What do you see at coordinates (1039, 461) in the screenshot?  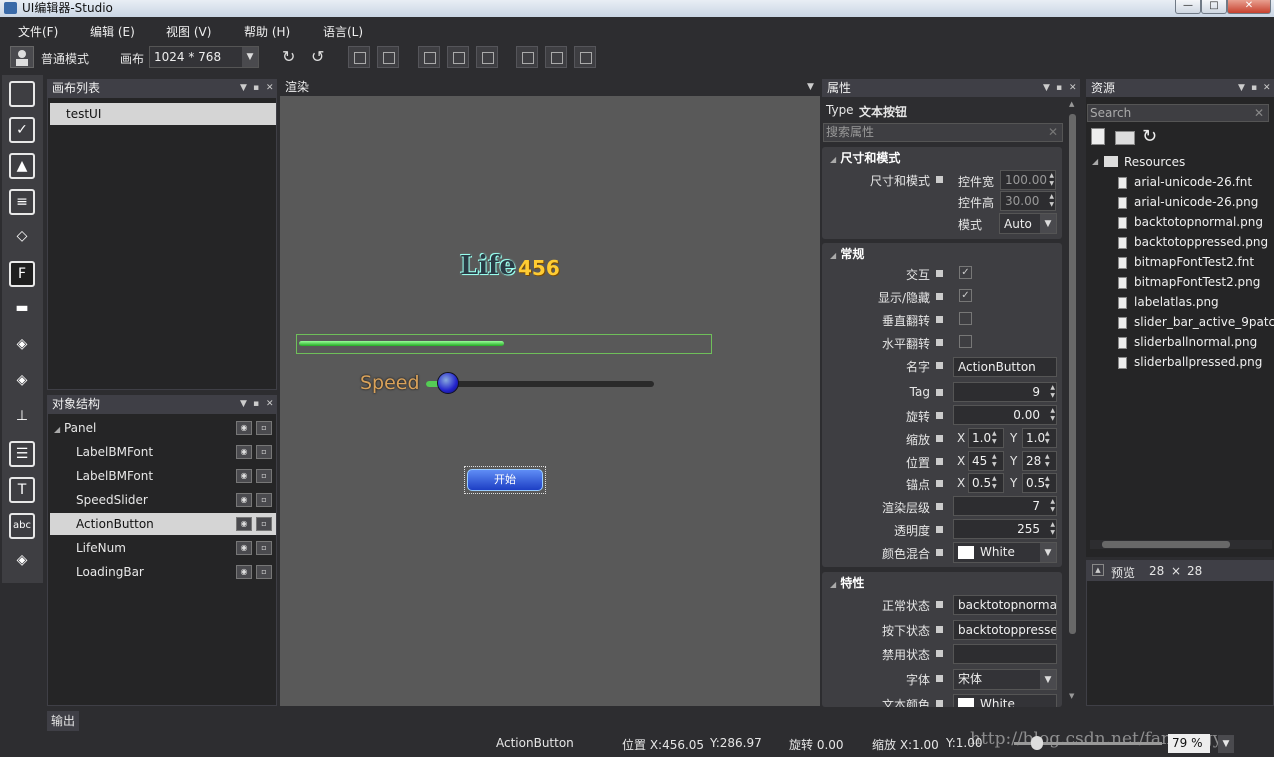 I see `pos-y-field: 28 ▲ ▼` at bounding box center [1039, 461].